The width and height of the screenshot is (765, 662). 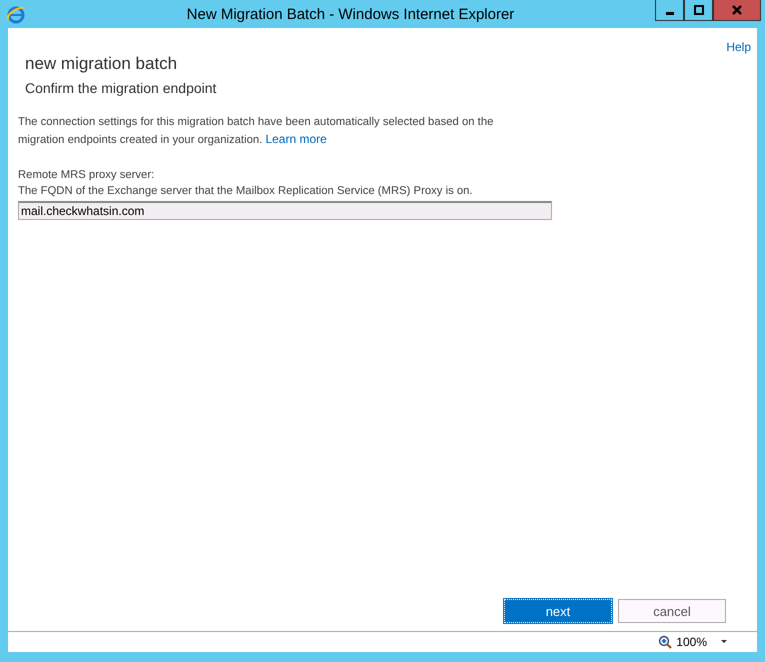 I want to click on field-hint: The FQDN of the Exchange server that the Mailbox Replication Service (MRS) Proxy is on., so click(x=245, y=191).